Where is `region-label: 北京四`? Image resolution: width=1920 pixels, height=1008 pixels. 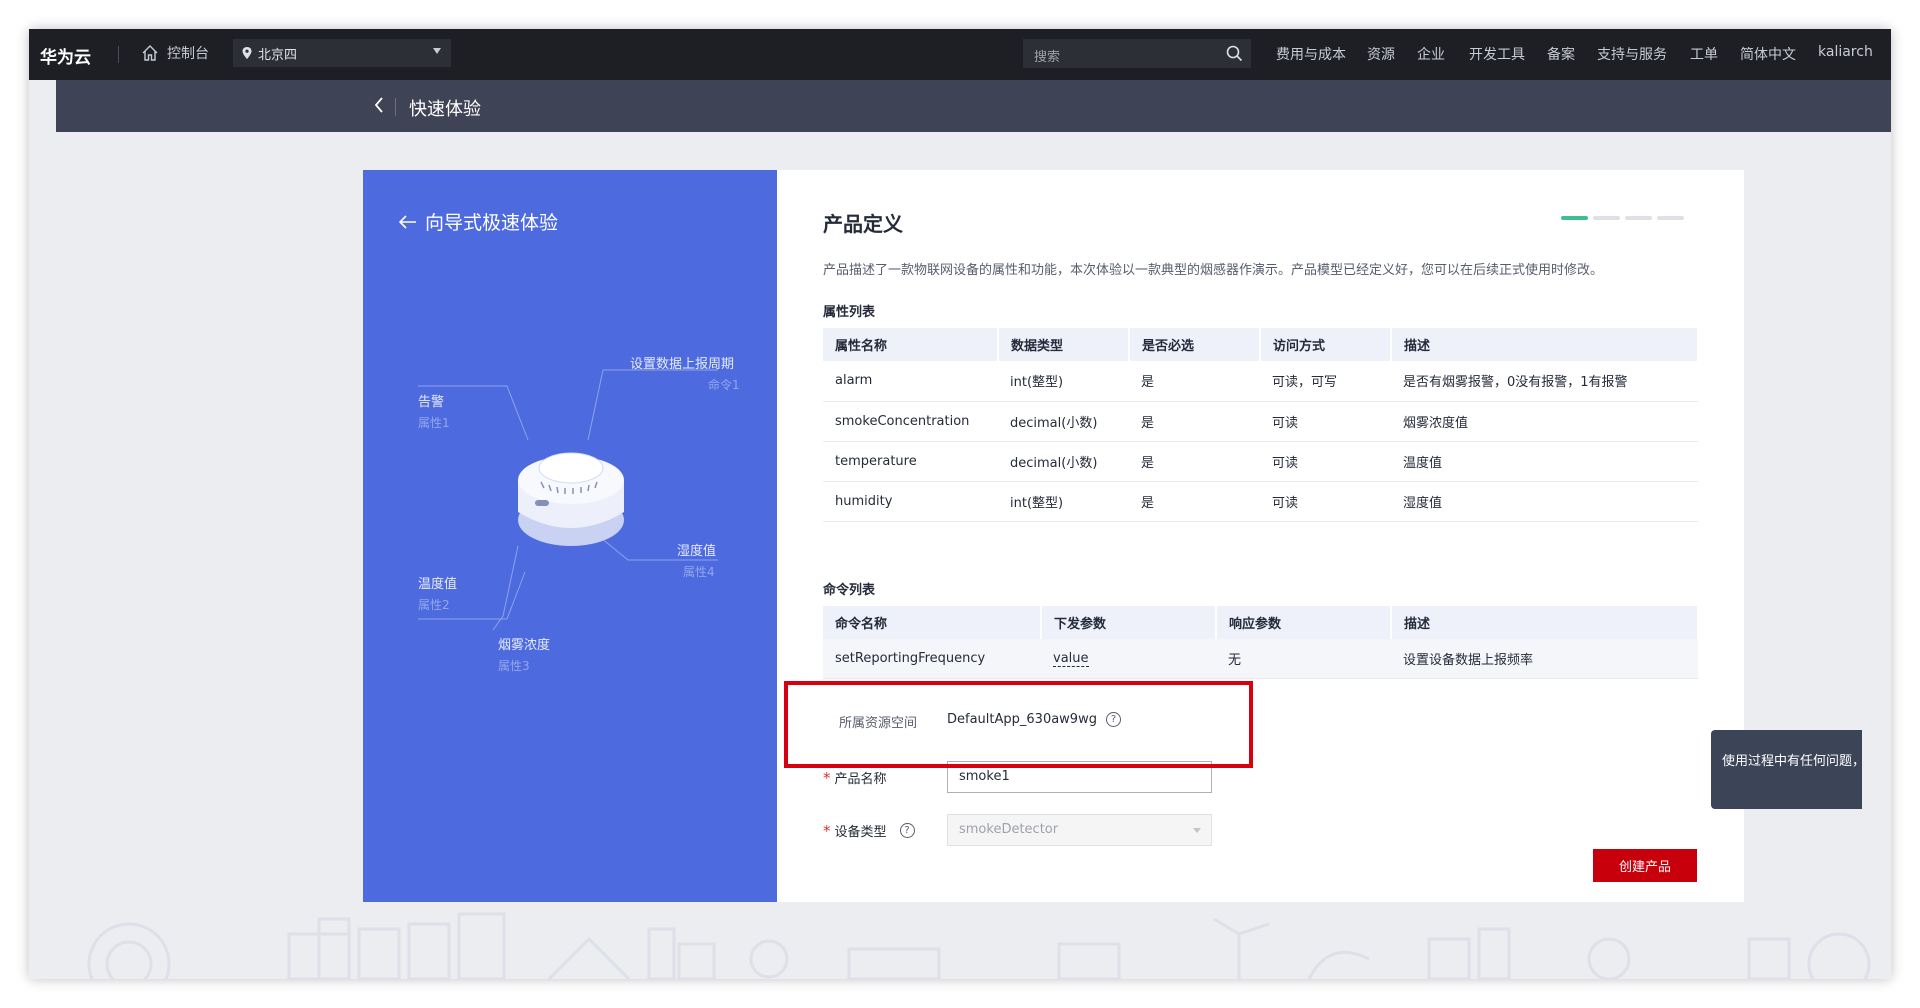
region-label: 北京四 is located at coordinates (278, 55).